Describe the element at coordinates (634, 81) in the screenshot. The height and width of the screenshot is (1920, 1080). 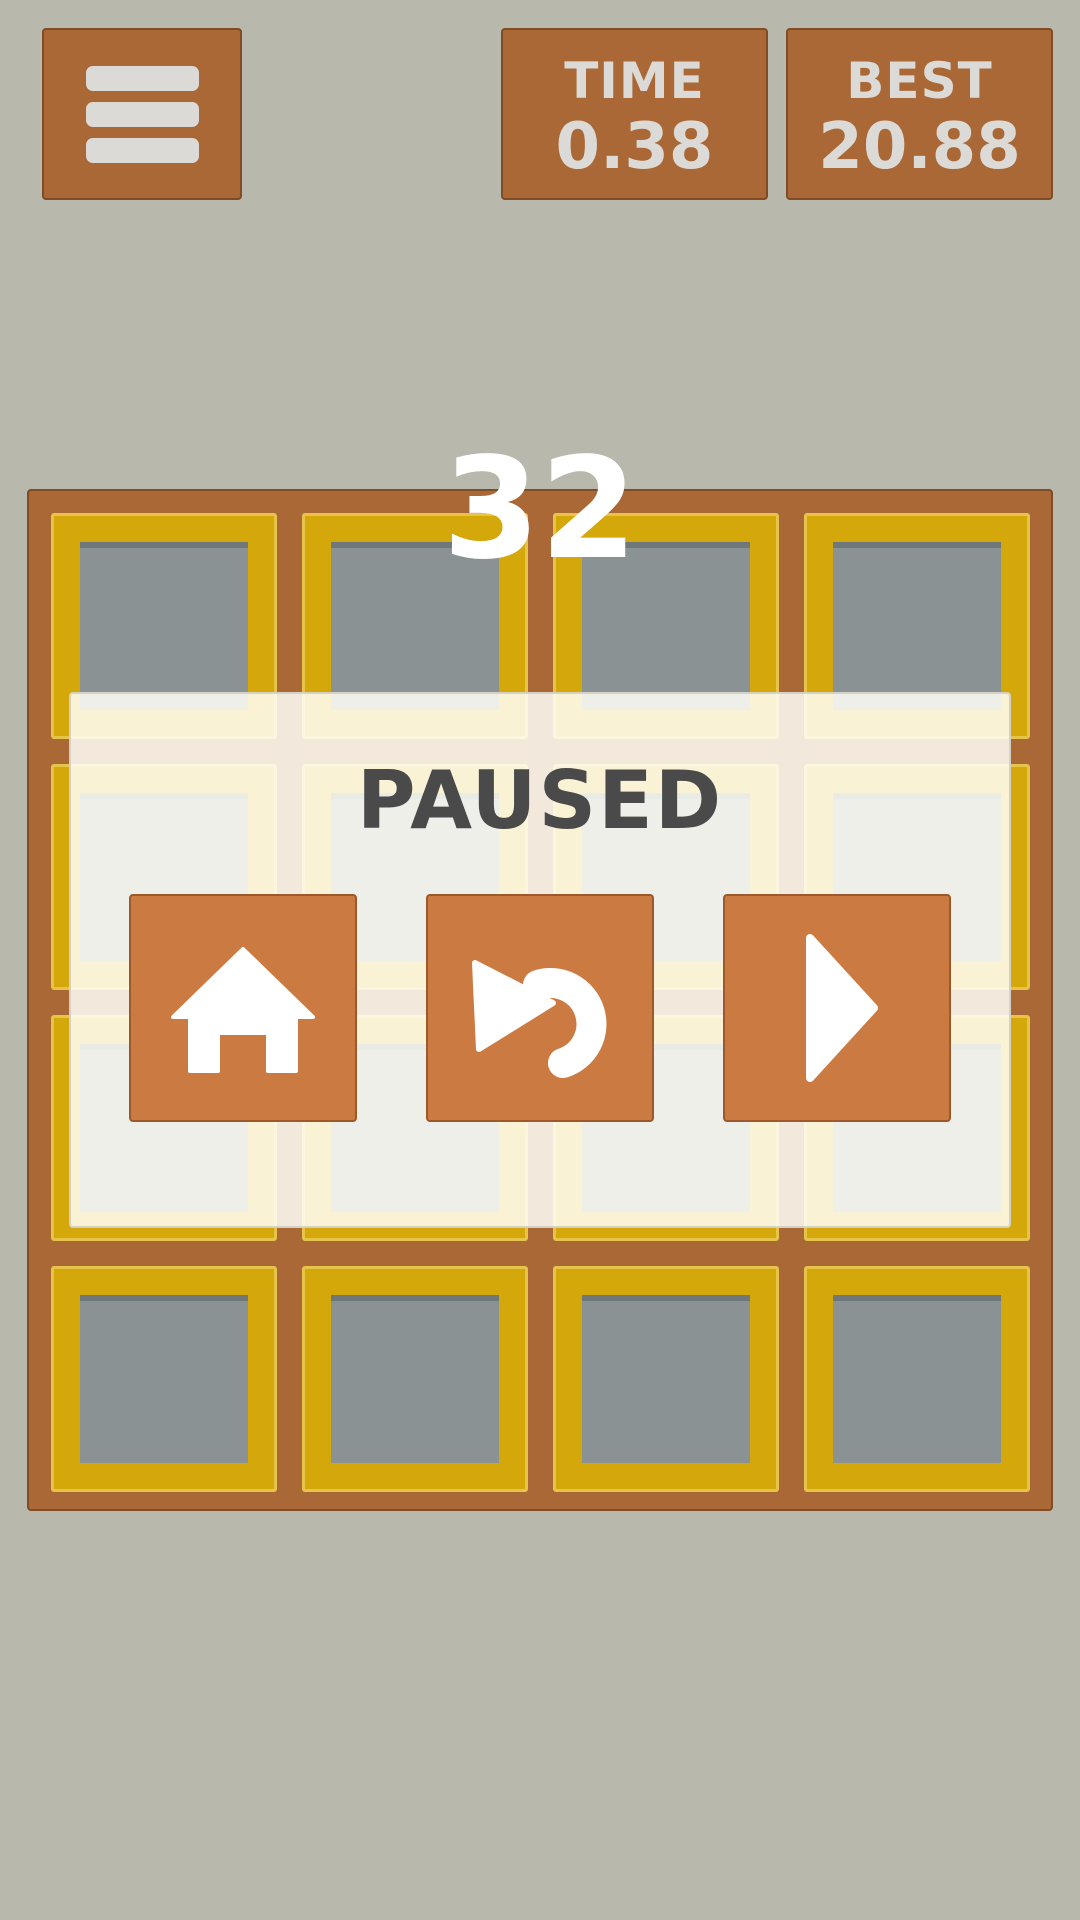
I see `time-label: TIME` at that location.